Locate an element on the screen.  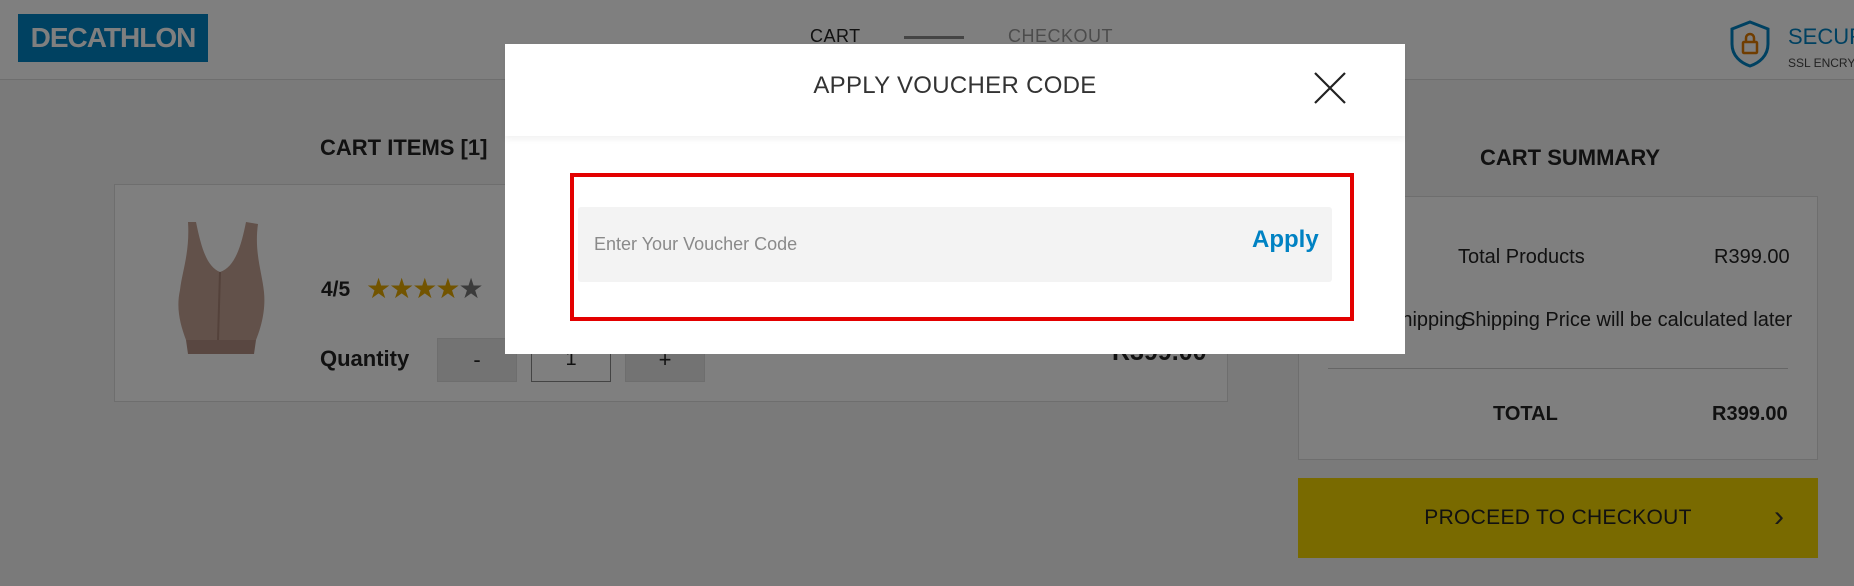
modal-title: APPLY VOUCHER CODE is located at coordinates (955, 85).